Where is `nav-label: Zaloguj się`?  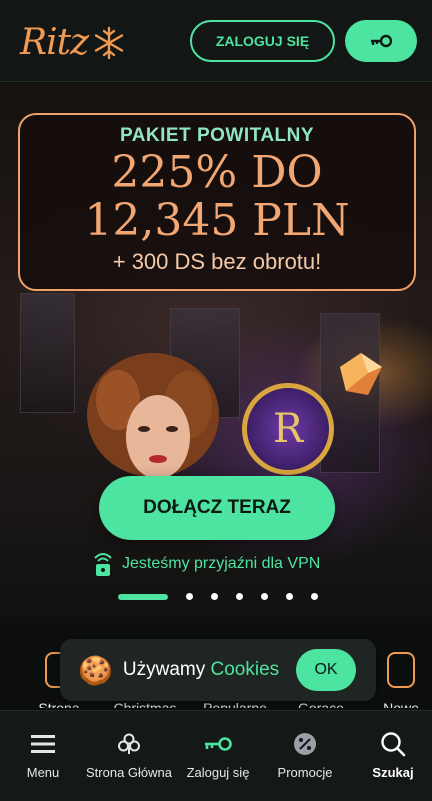 nav-label: Zaloguj się is located at coordinates (218, 772).